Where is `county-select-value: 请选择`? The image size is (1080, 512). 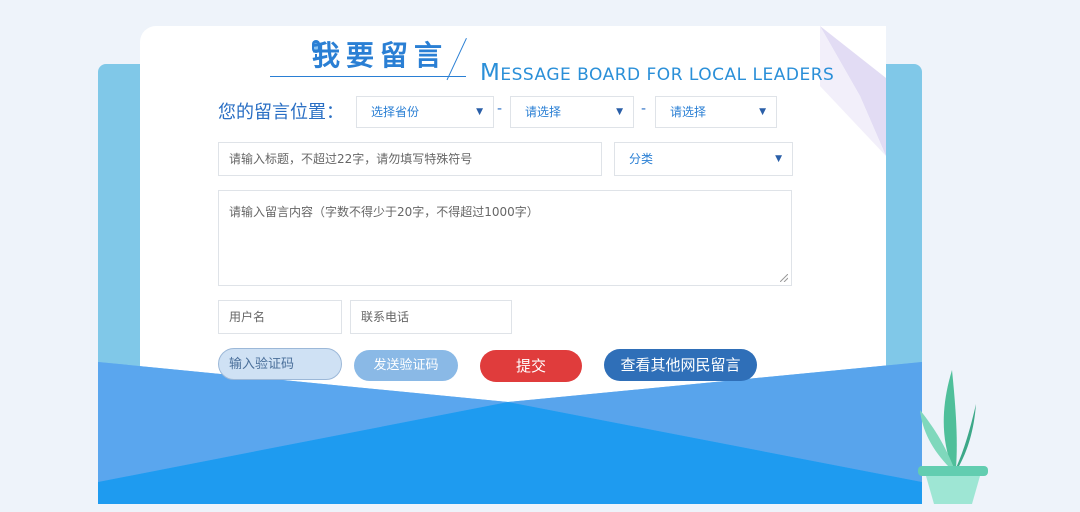 county-select-value: 请选择 is located at coordinates (688, 112).